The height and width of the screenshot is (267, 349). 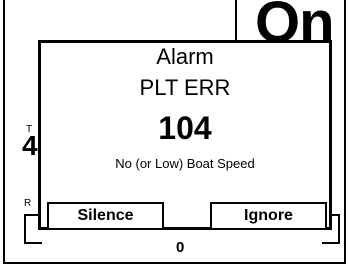 What do you see at coordinates (185, 87) in the screenshot?
I see `alarm-code-label: PLT ERR` at bounding box center [185, 87].